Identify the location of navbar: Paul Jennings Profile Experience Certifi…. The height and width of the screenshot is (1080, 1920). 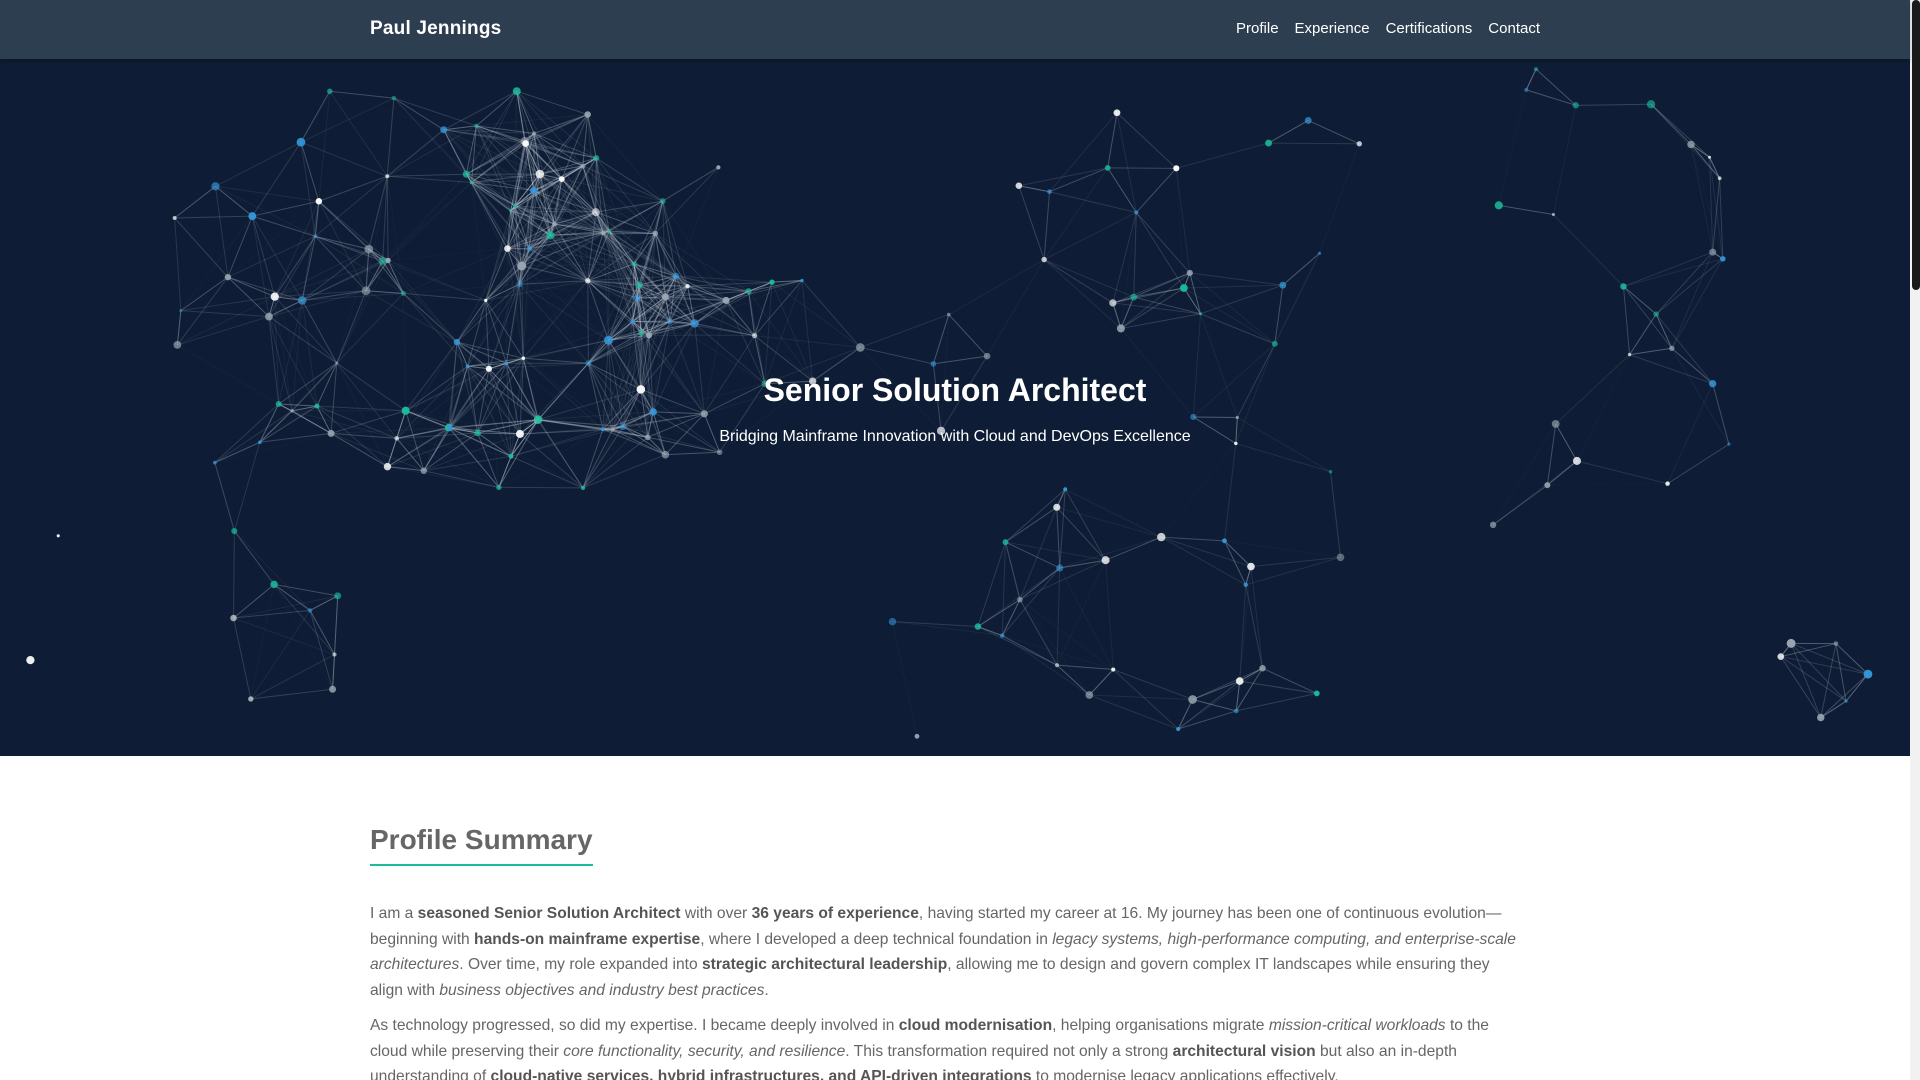
(955, 29).